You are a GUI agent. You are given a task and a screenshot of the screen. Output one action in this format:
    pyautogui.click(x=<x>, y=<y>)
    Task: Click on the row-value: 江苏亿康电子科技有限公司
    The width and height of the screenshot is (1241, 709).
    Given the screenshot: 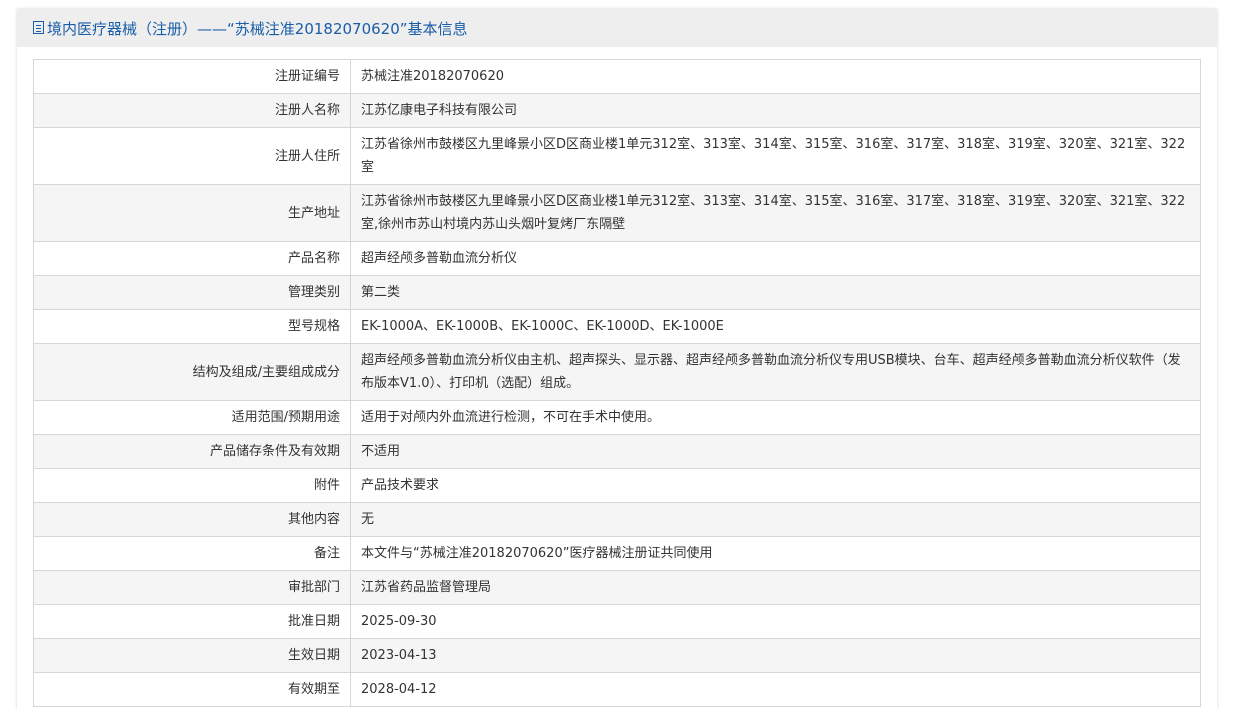 What is the action you would take?
    pyautogui.click(x=775, y=110)
    